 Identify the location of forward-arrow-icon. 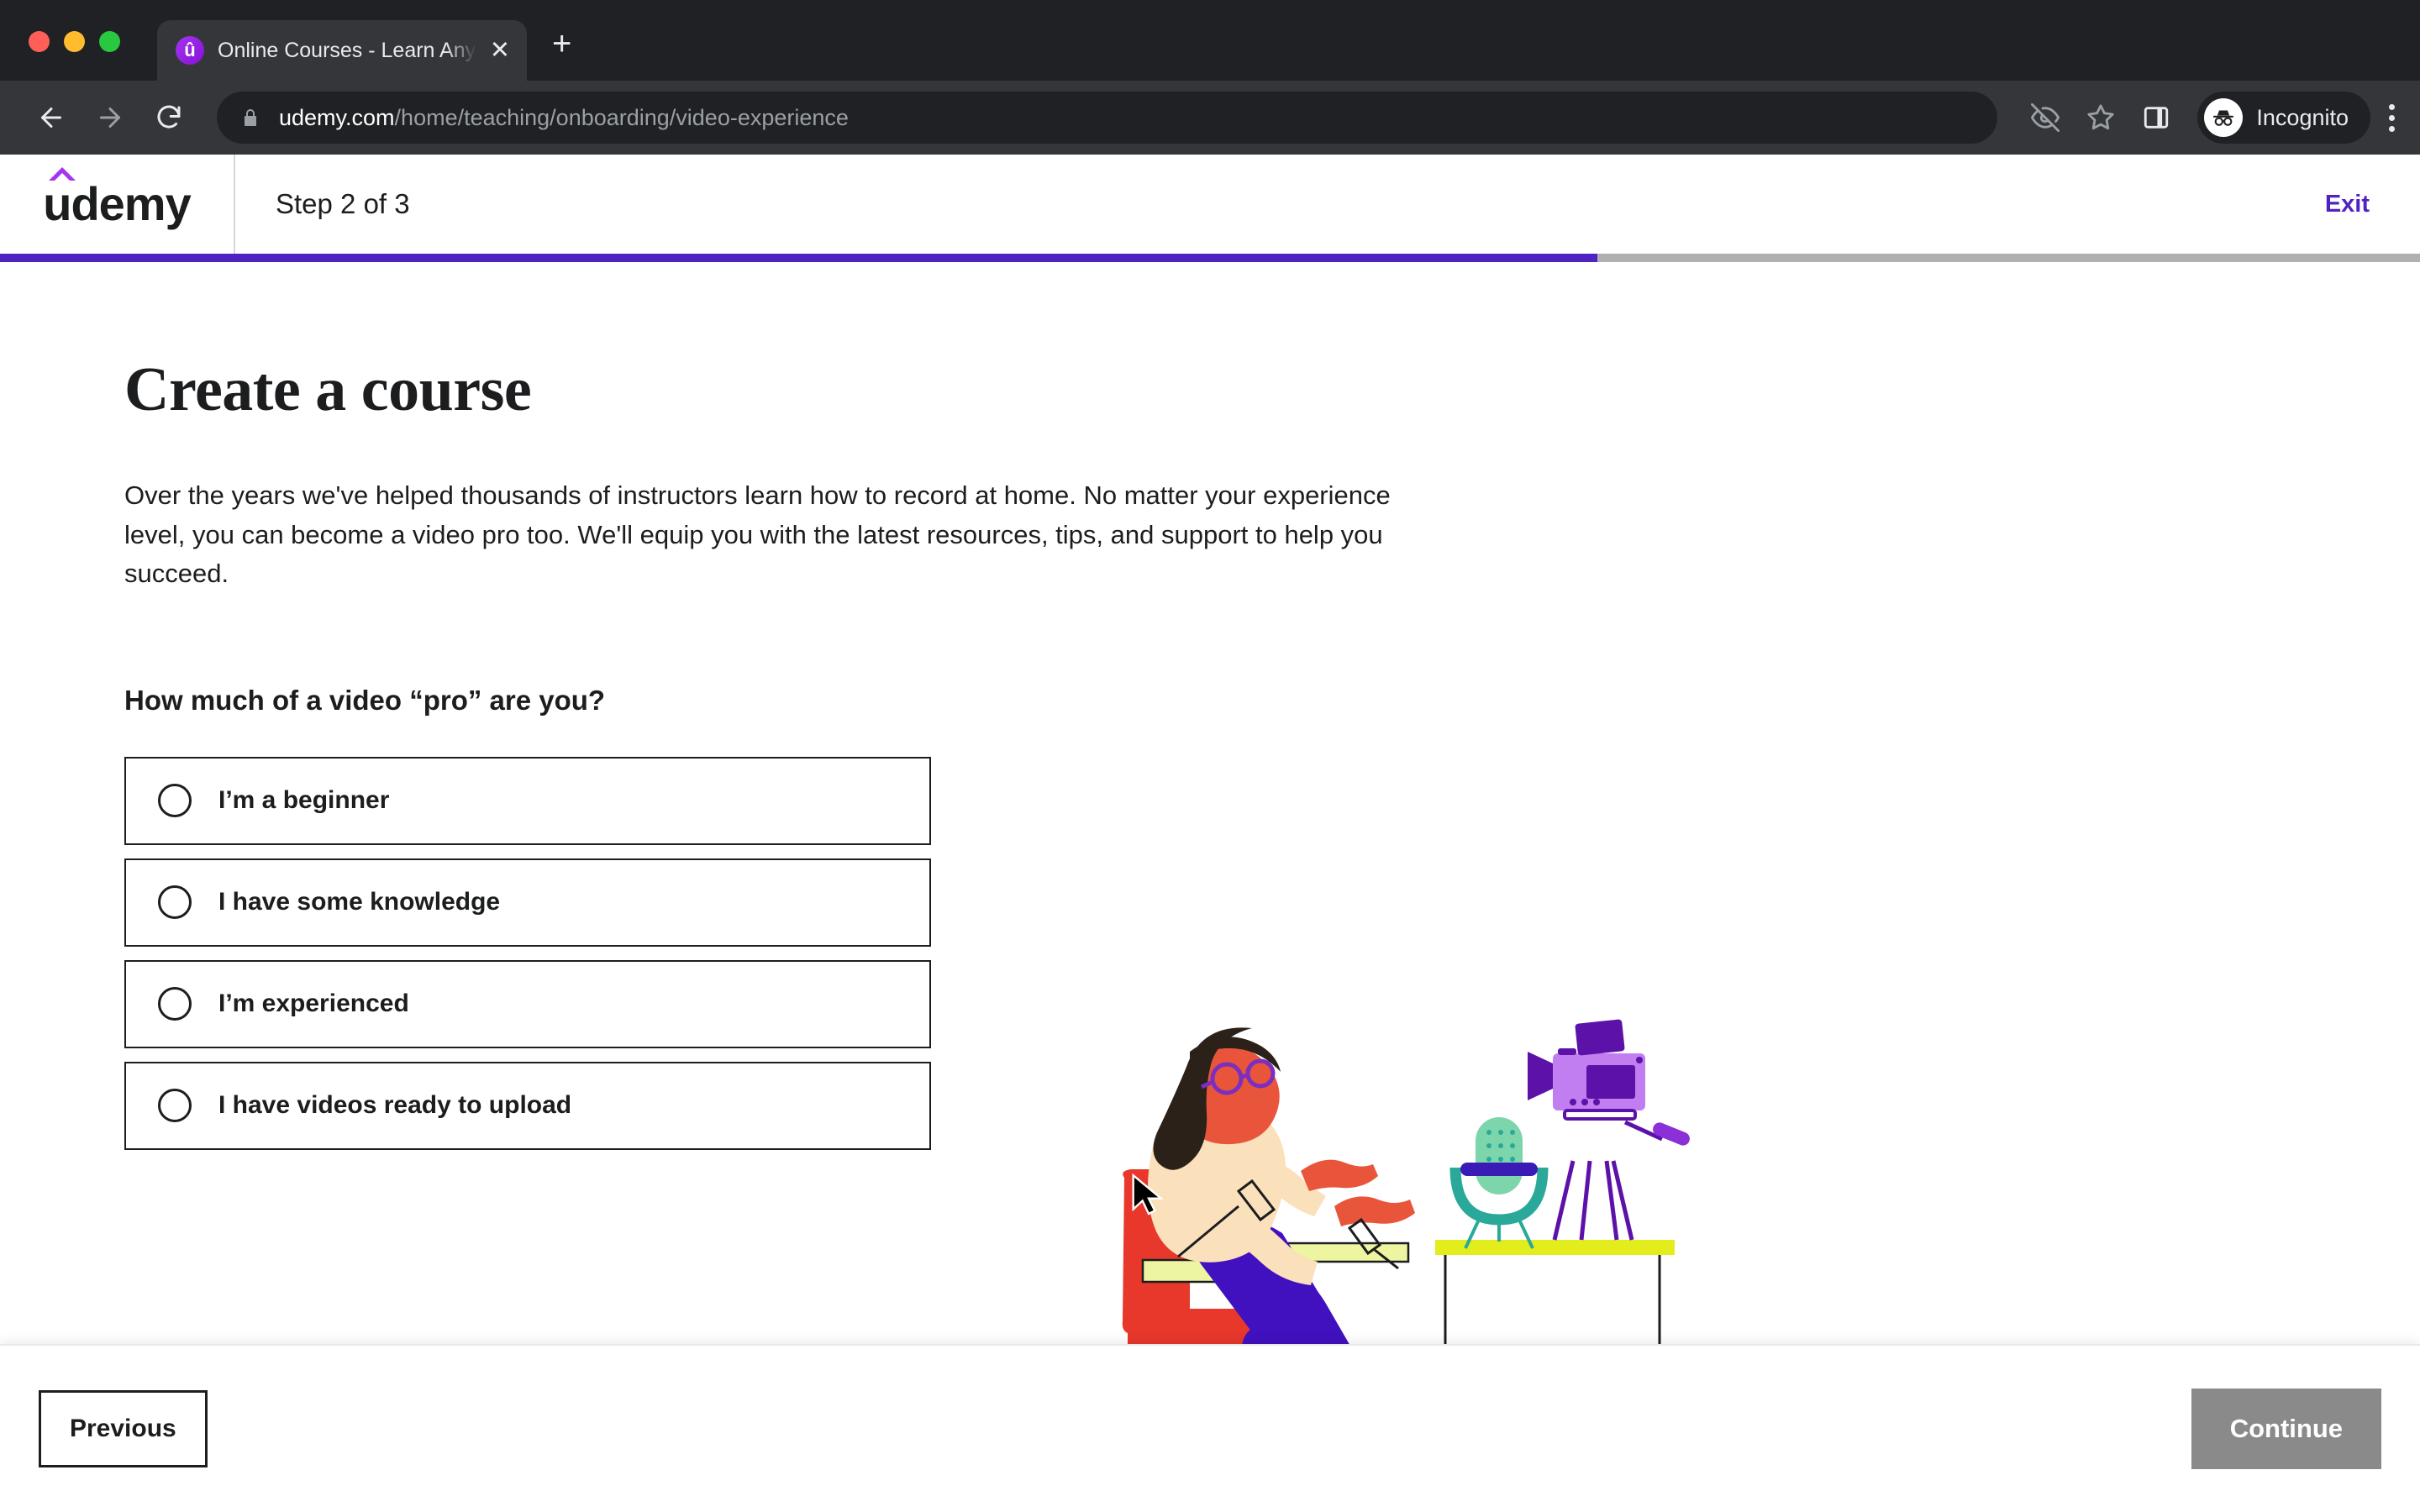
(110, 118).